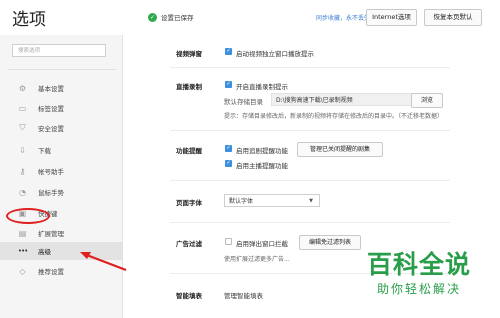  I want to click on watermark-title: 百科全说, so click(418, 264).